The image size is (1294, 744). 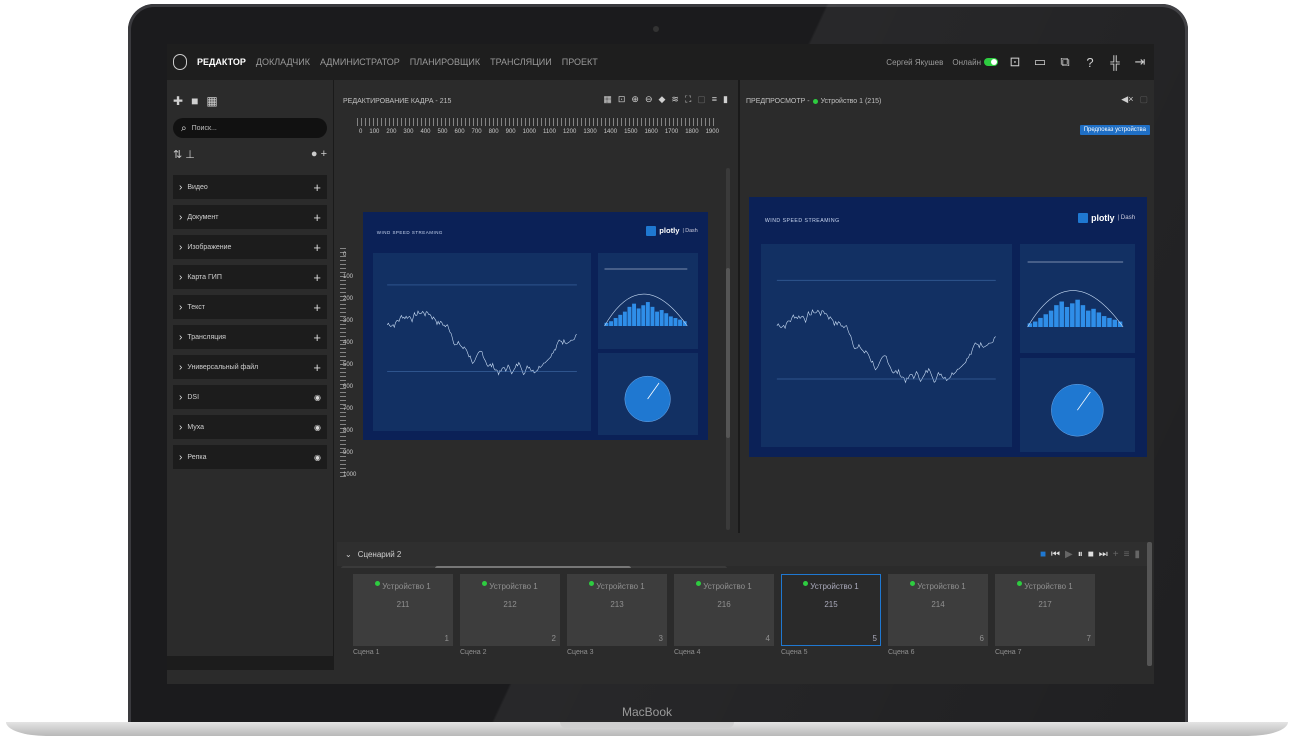 What do you see at coordinates (831, 604) in the screenshot?
I see `scene-frame-id: 215` at bounding box center [831, 604].